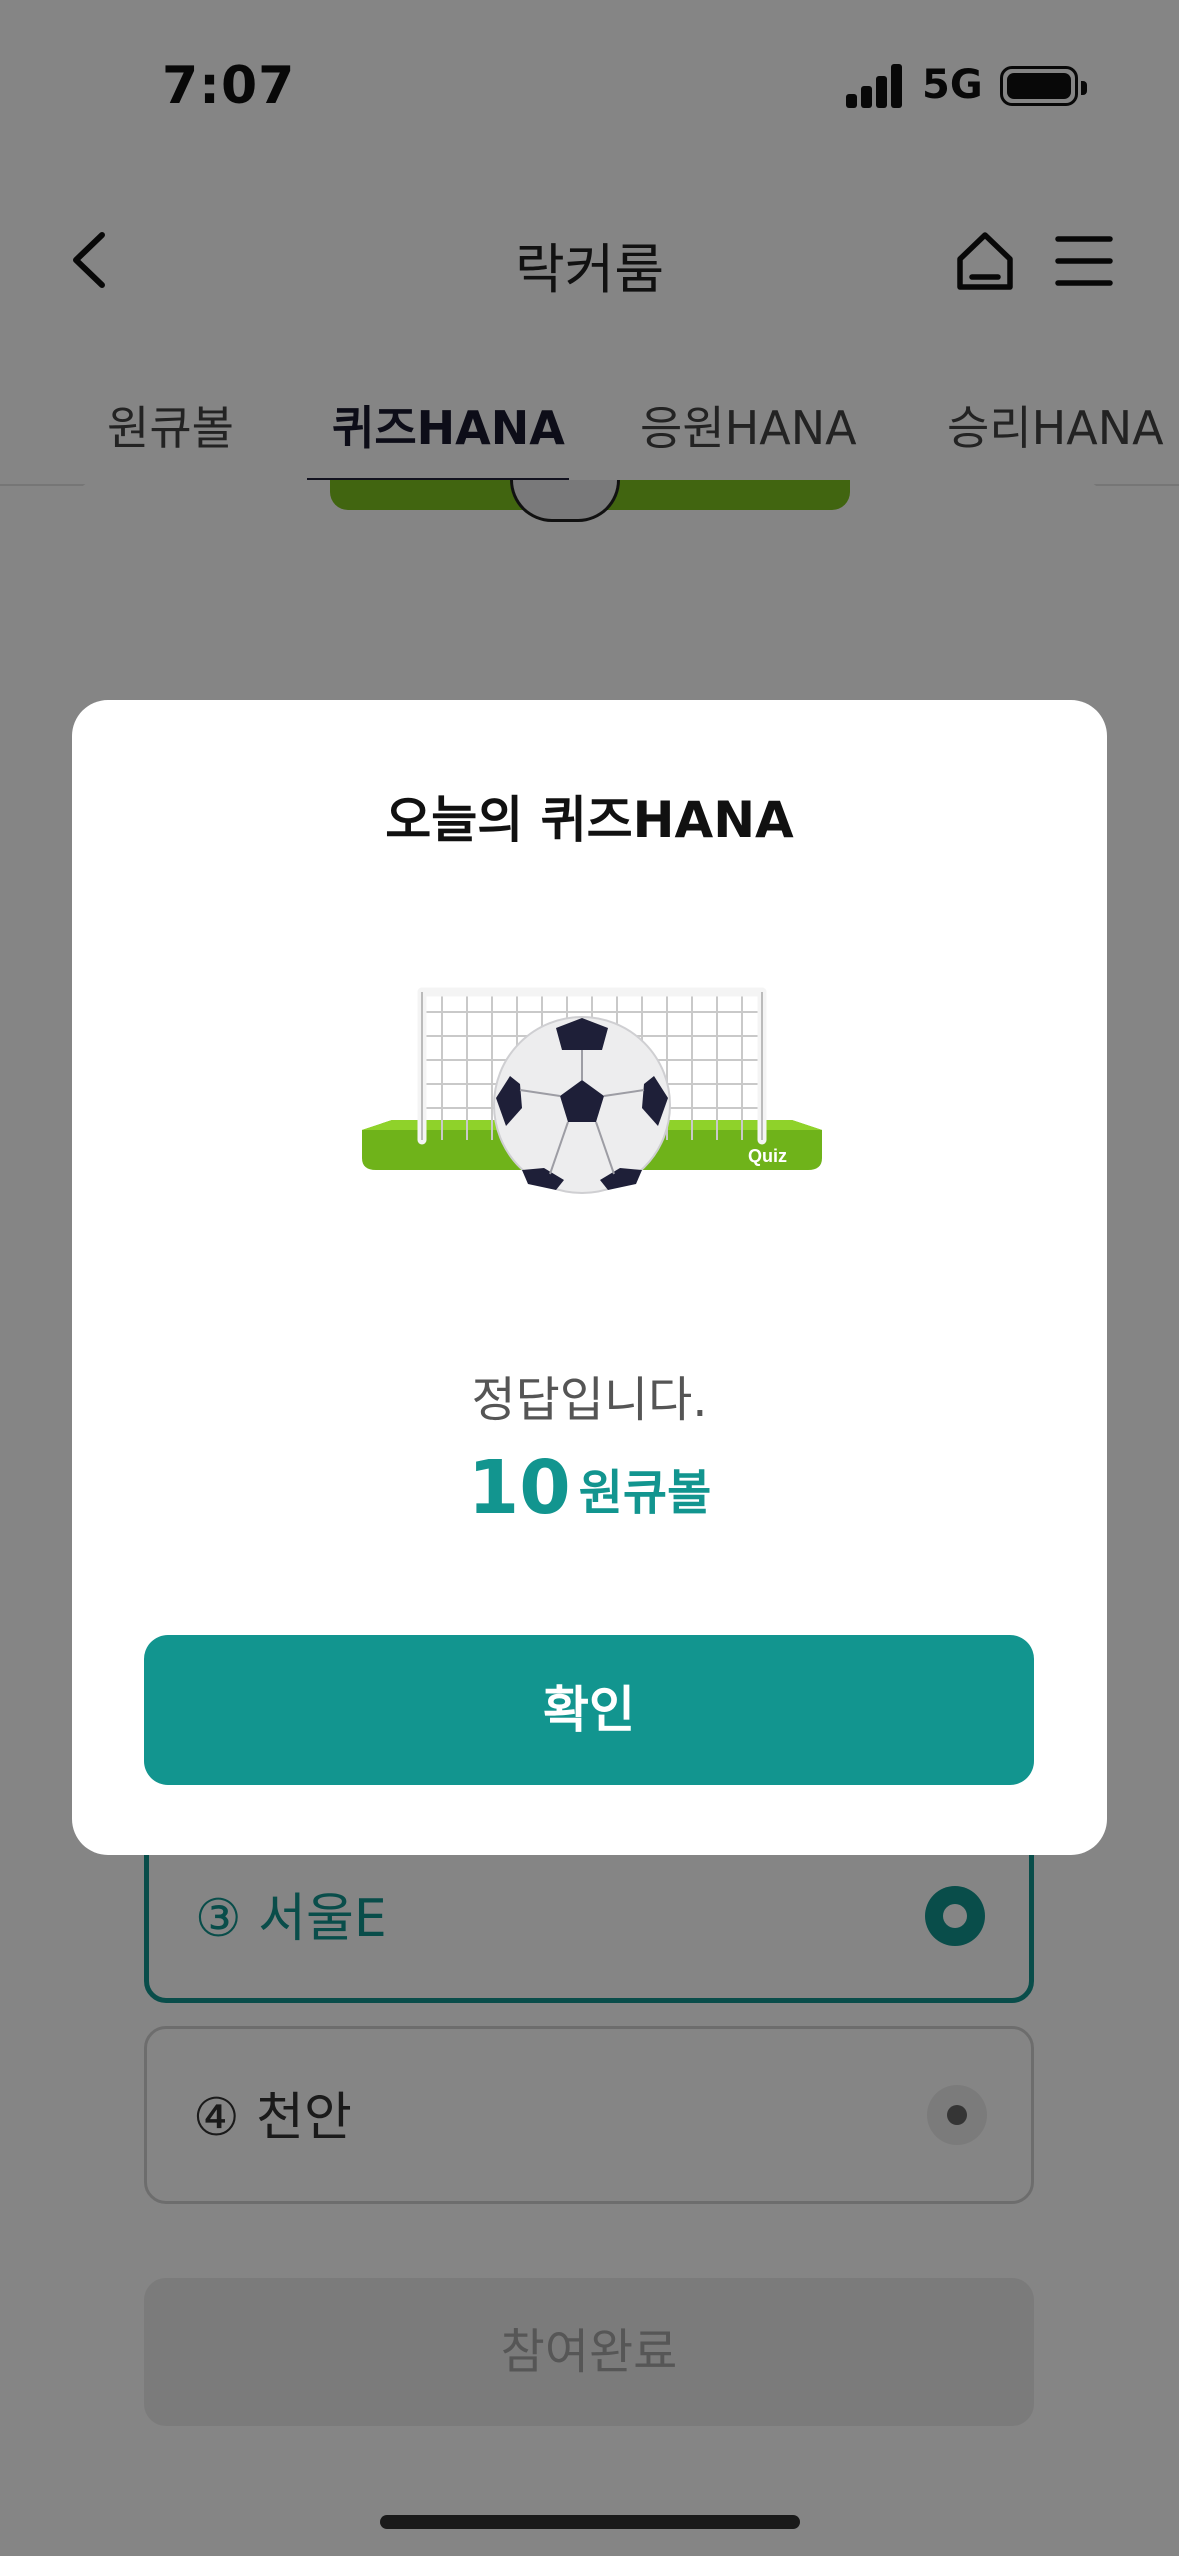 The image size is (1179, 2556). I want to click on reward-unit: 원큐볼, so click(645, 1493).